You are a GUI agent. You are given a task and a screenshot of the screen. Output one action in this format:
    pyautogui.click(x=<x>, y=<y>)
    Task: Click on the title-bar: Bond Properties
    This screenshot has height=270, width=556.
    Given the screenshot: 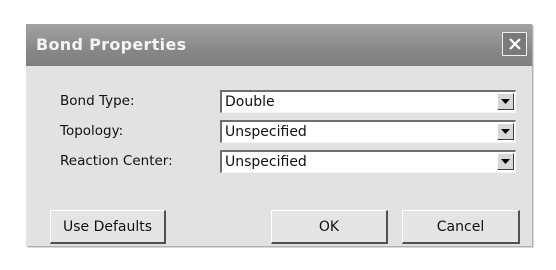 What is the action you would take?
    pyautogui.click(x=279, y=45)
    